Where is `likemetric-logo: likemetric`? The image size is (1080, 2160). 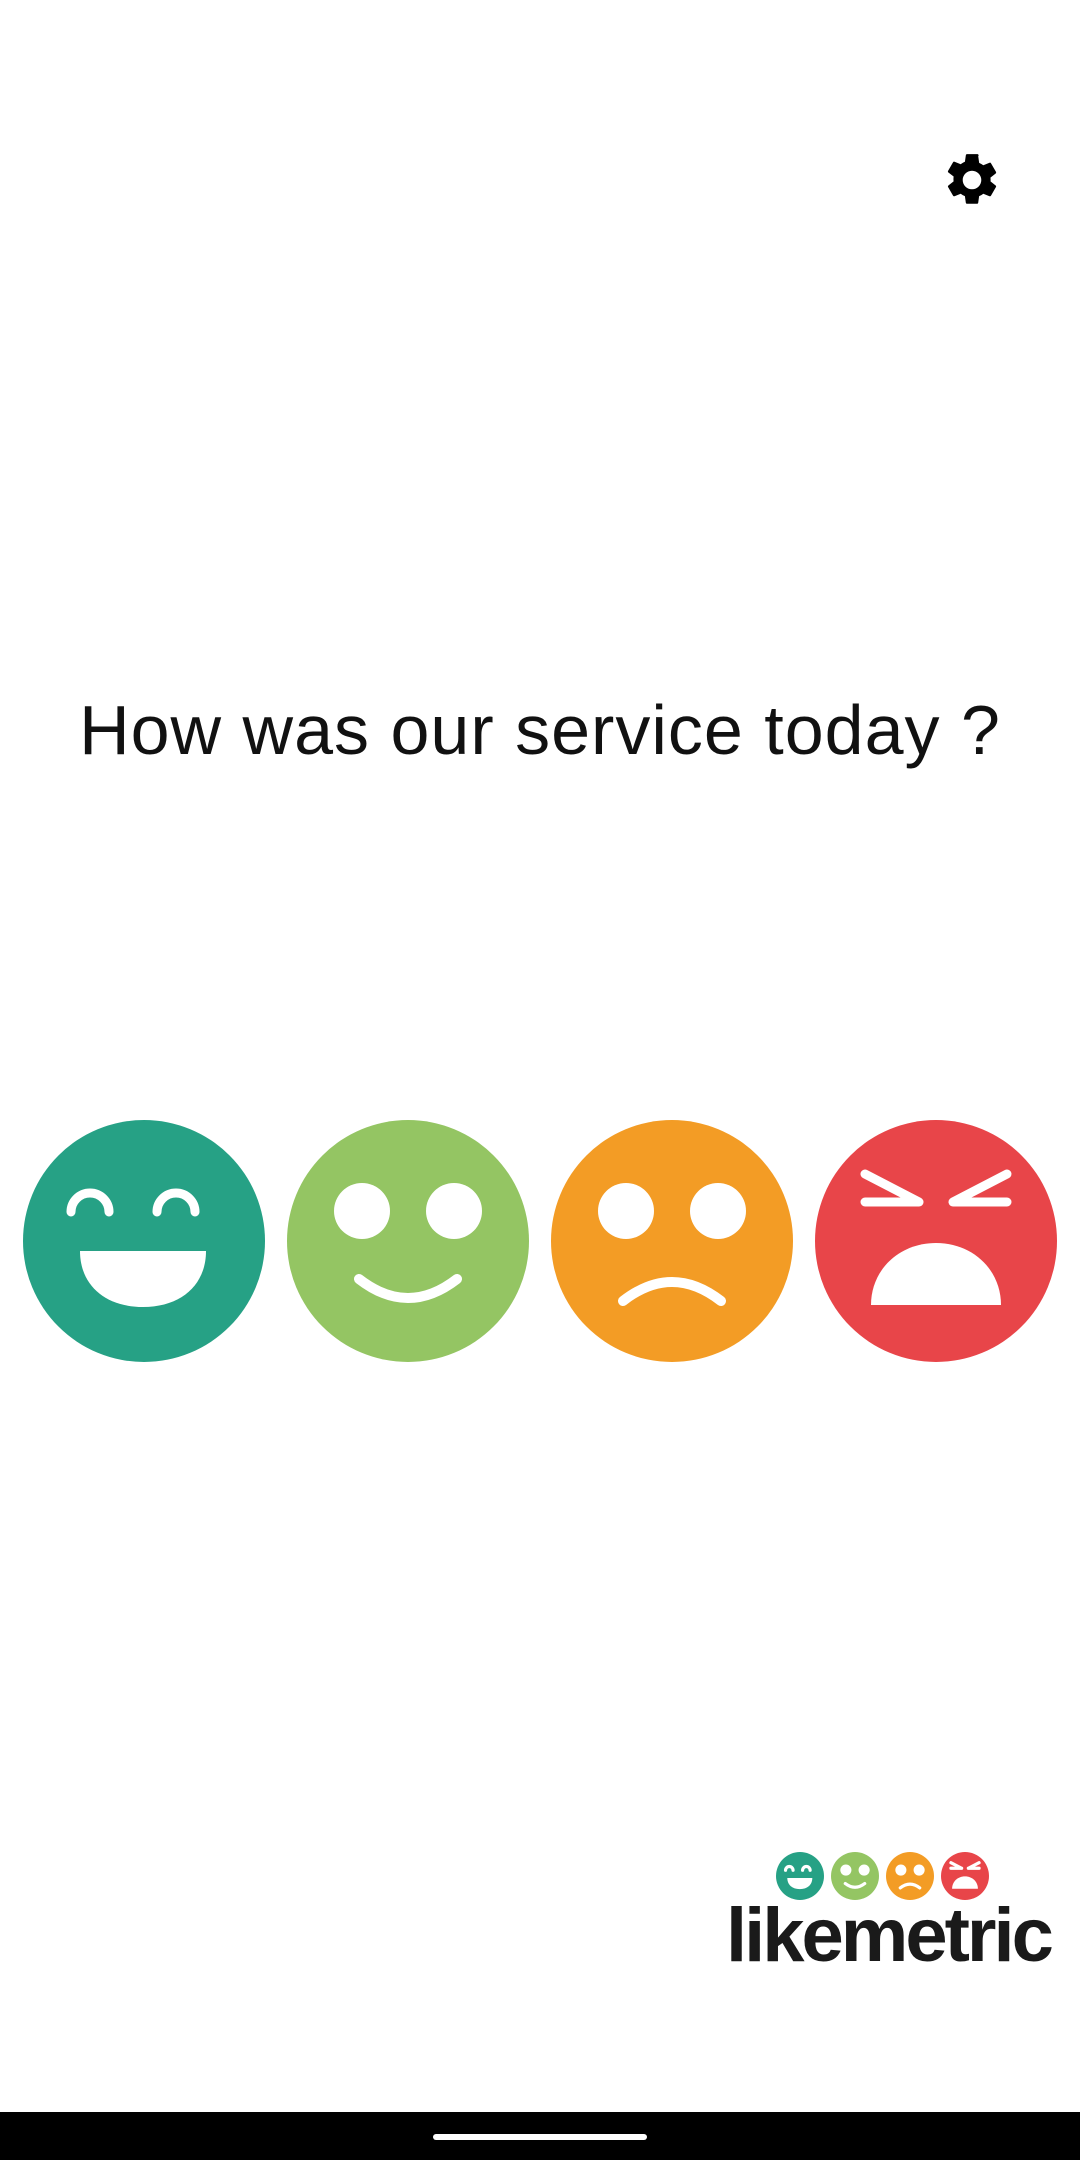 likemetric-logo: likemetric is located at coordinates (890, 1917).